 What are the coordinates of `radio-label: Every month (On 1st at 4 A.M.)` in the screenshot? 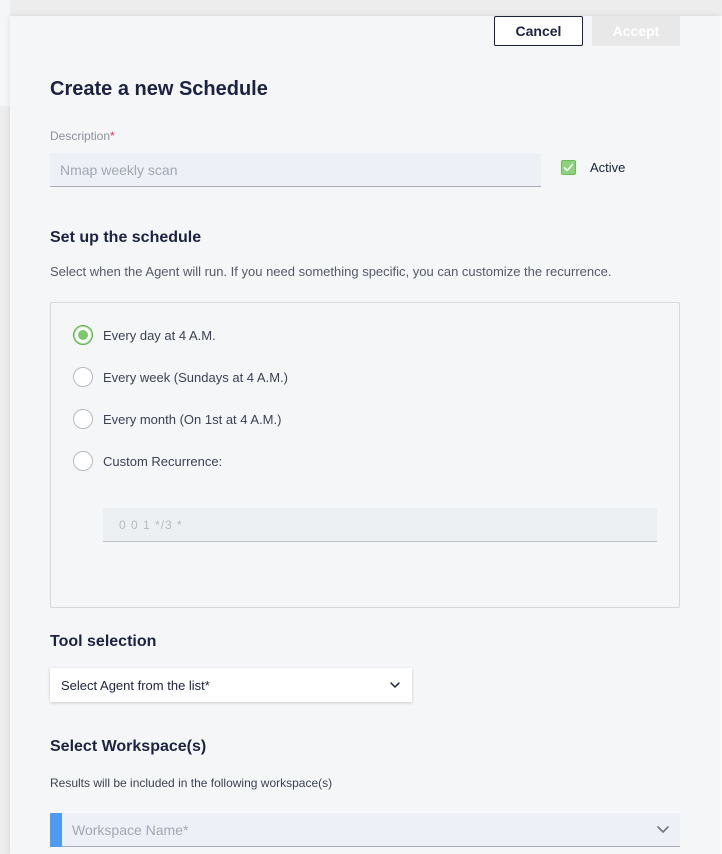 It's located at (192, 419).